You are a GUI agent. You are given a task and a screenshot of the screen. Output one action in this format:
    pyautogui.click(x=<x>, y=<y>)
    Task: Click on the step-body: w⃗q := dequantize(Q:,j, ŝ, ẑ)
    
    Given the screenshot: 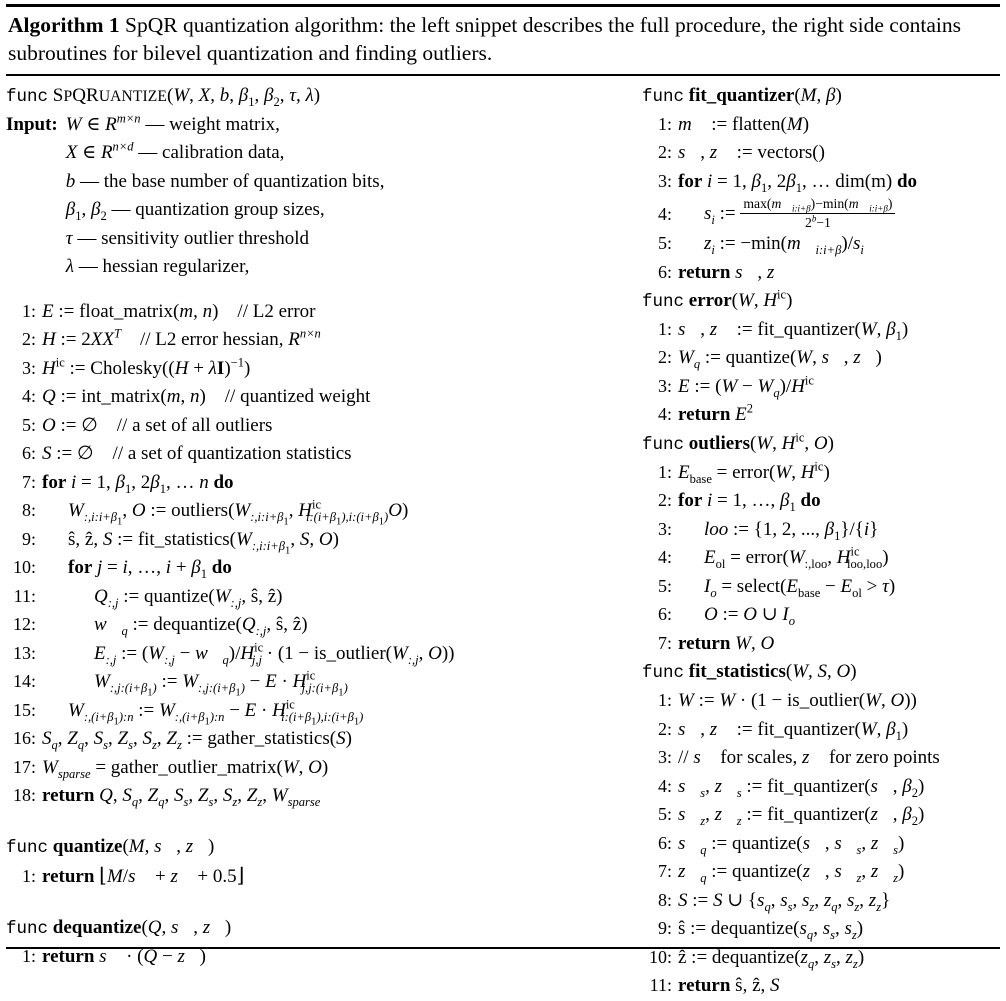 What is the action you would take?
    pyautogui.click(x=201, y=626)
    